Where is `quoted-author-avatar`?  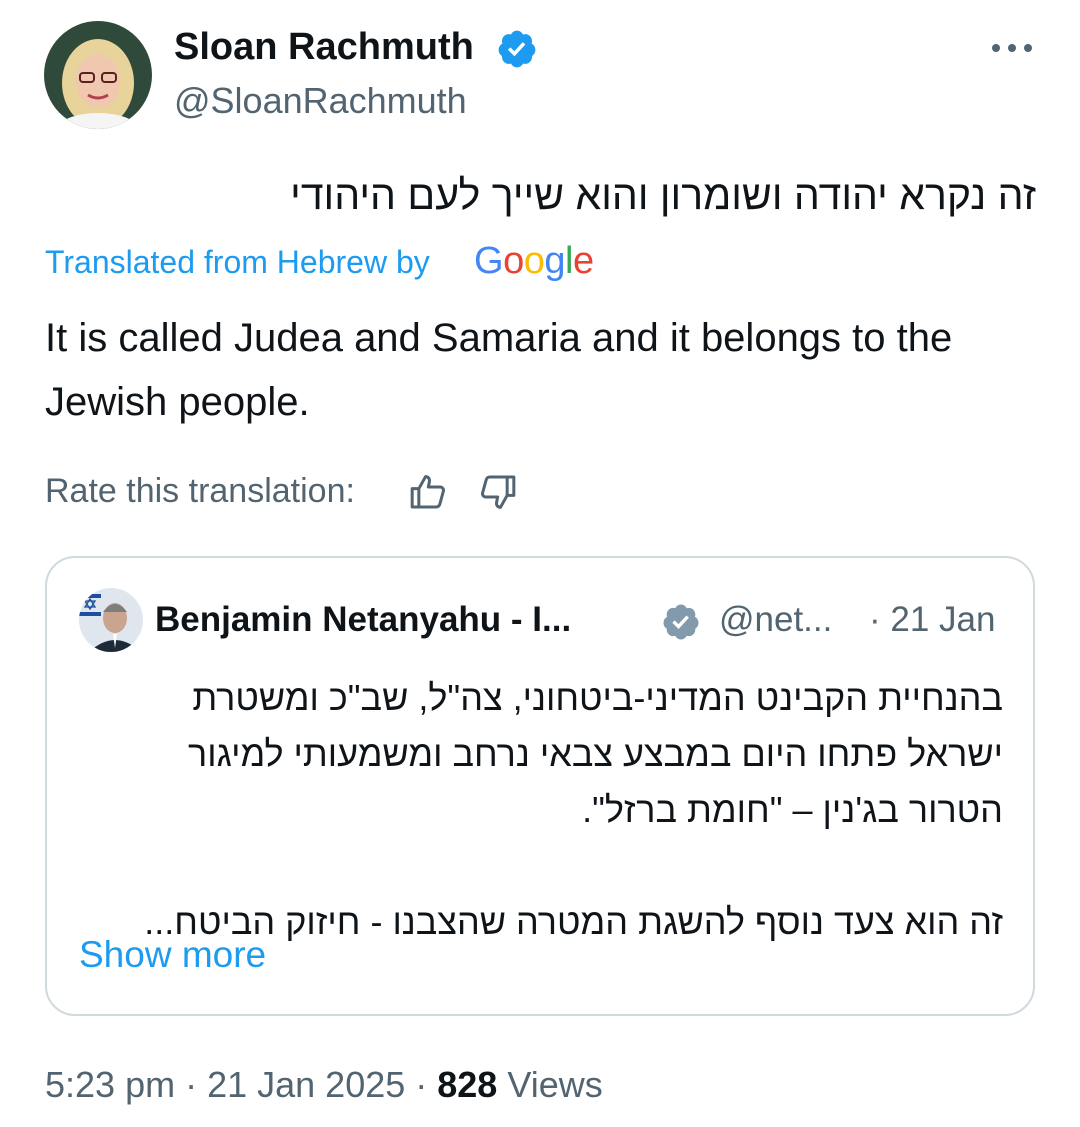 quoted-author-avatar is located at coordinates (111, 620).